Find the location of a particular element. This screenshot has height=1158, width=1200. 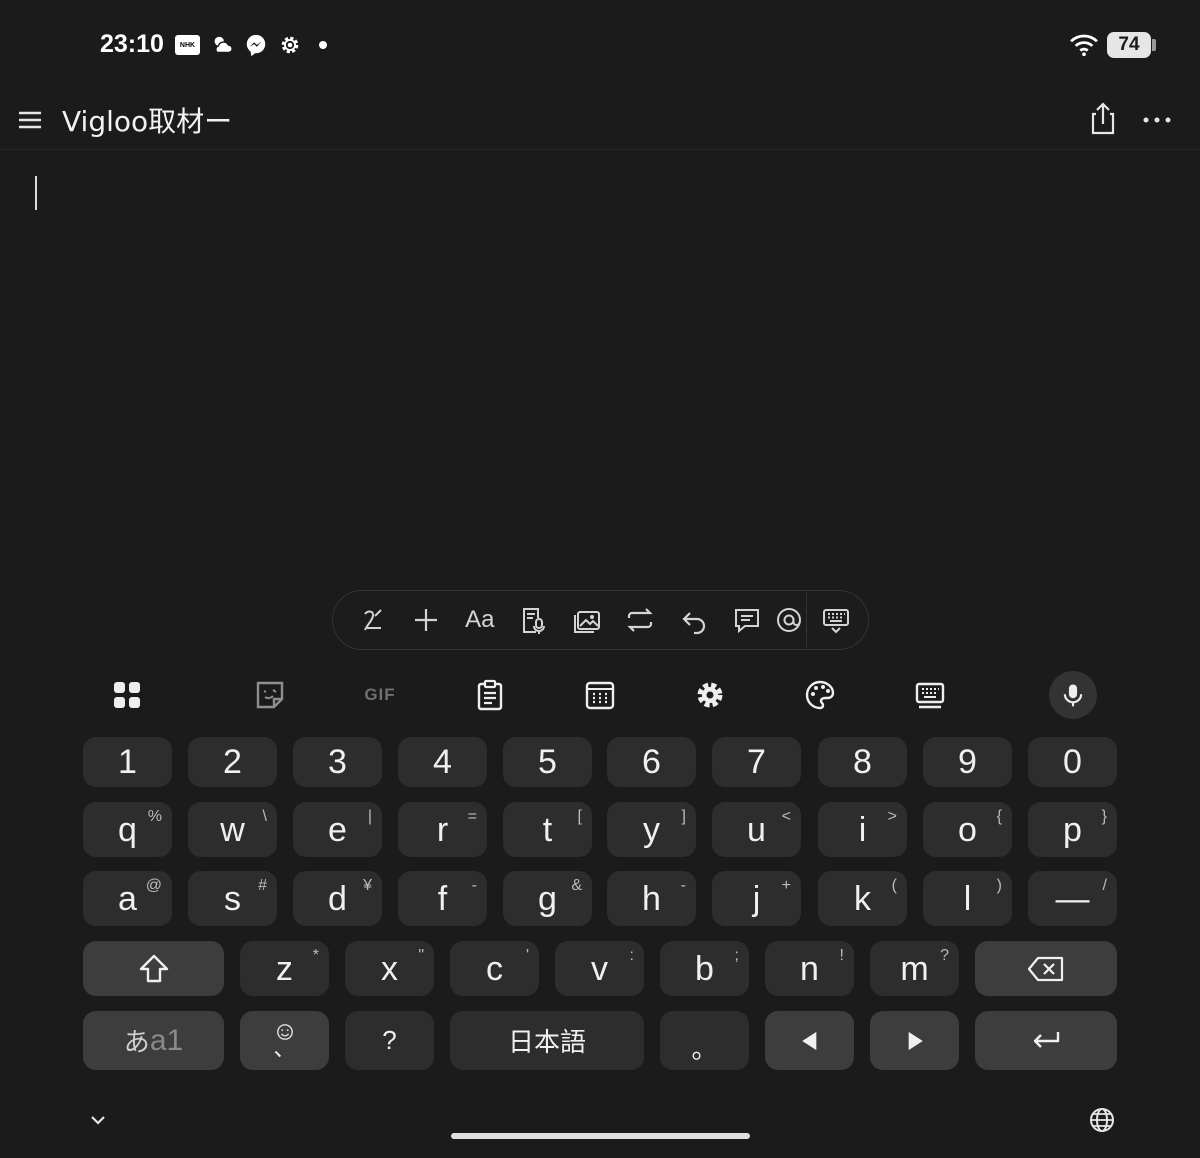

enter-key is located at coordinates (1046, 1040).